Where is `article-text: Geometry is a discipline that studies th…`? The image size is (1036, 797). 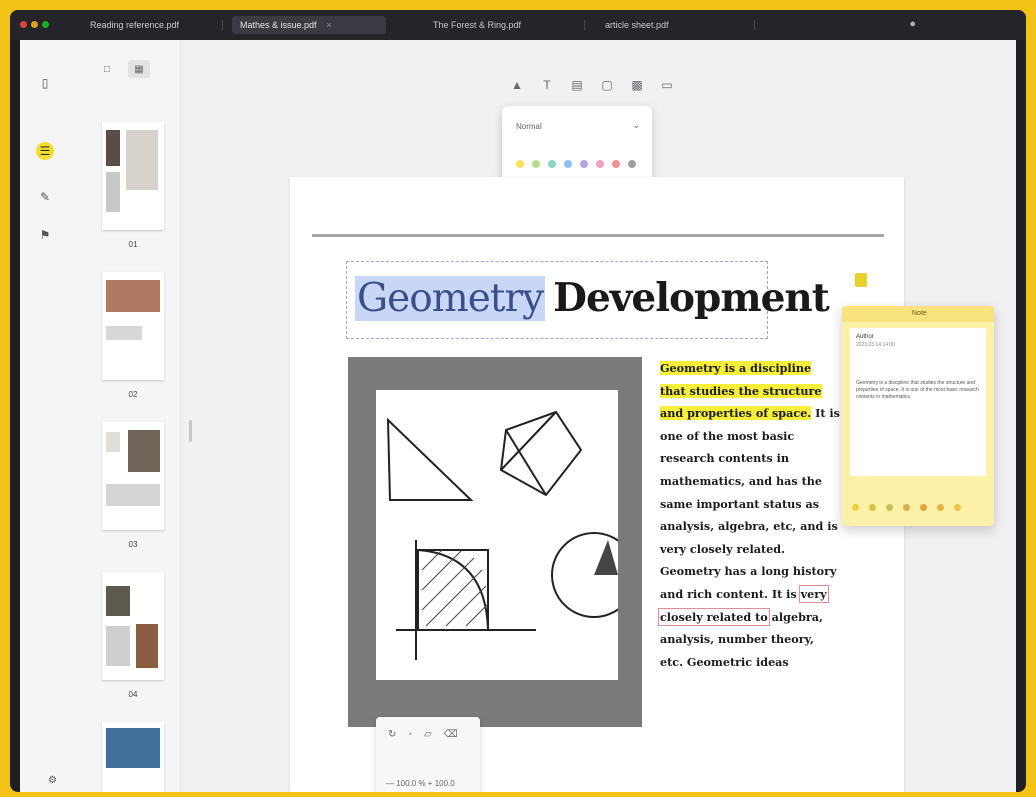
article-text: Geometry is a discipline that studies th… is located at coordinates (749, 515).